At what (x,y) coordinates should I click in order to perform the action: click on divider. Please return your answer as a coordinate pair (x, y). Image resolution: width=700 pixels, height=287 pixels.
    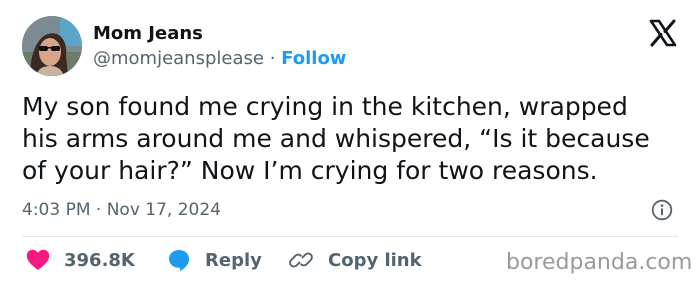
    Looking at the image, I should click on (350, 236).